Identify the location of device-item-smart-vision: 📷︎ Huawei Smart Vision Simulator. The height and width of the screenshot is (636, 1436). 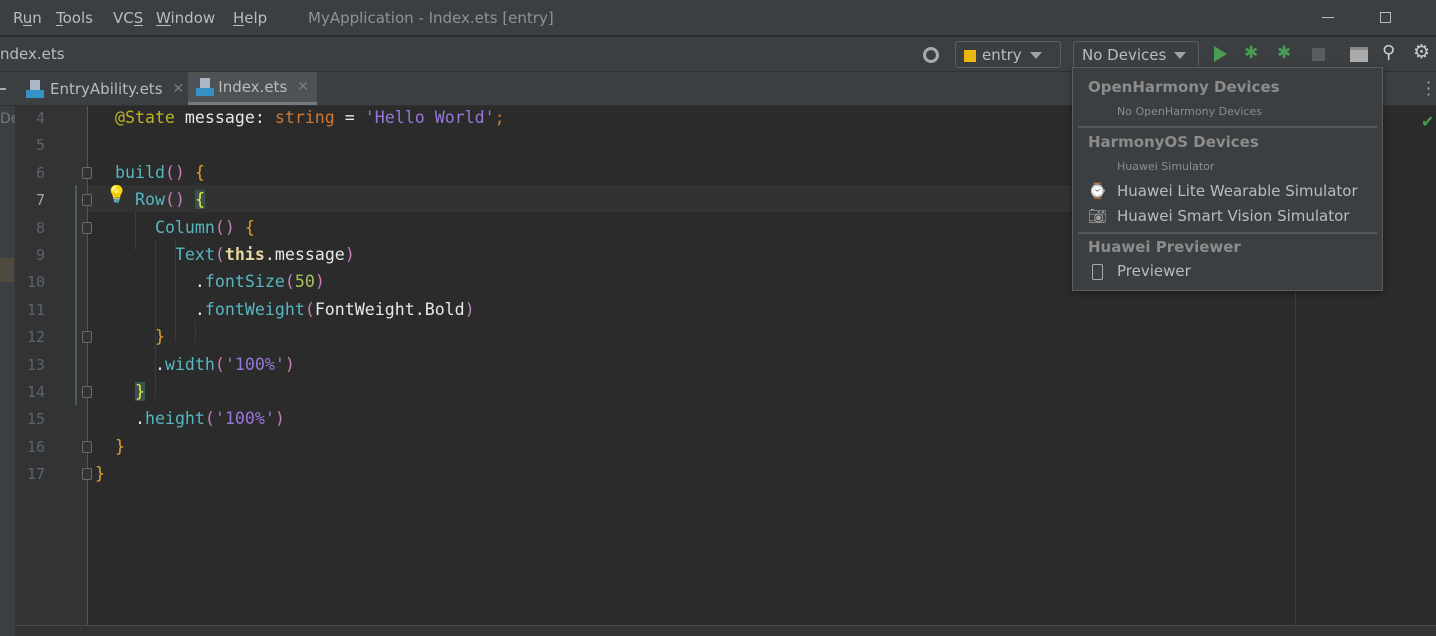
(1218, 216).